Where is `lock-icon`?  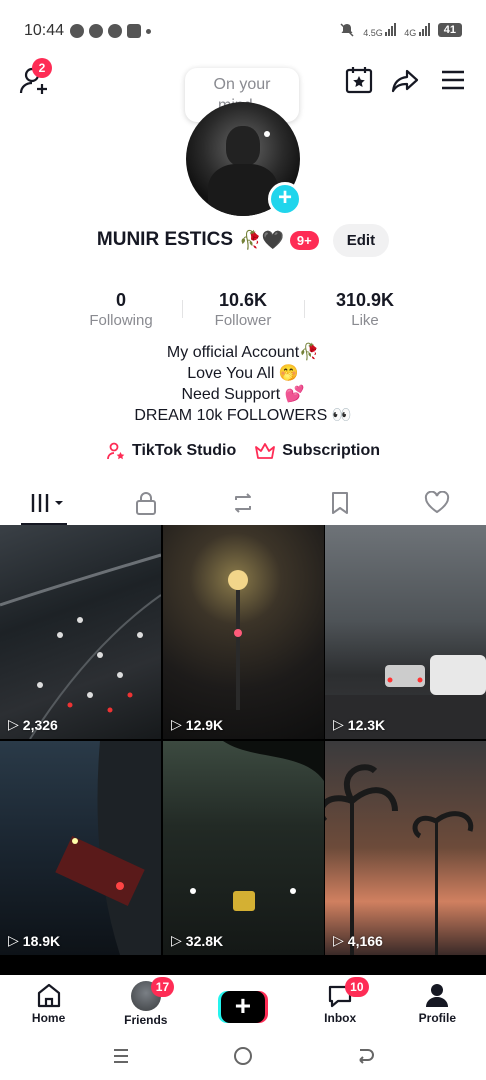 lock-icon is located at coordinates (145, 503).